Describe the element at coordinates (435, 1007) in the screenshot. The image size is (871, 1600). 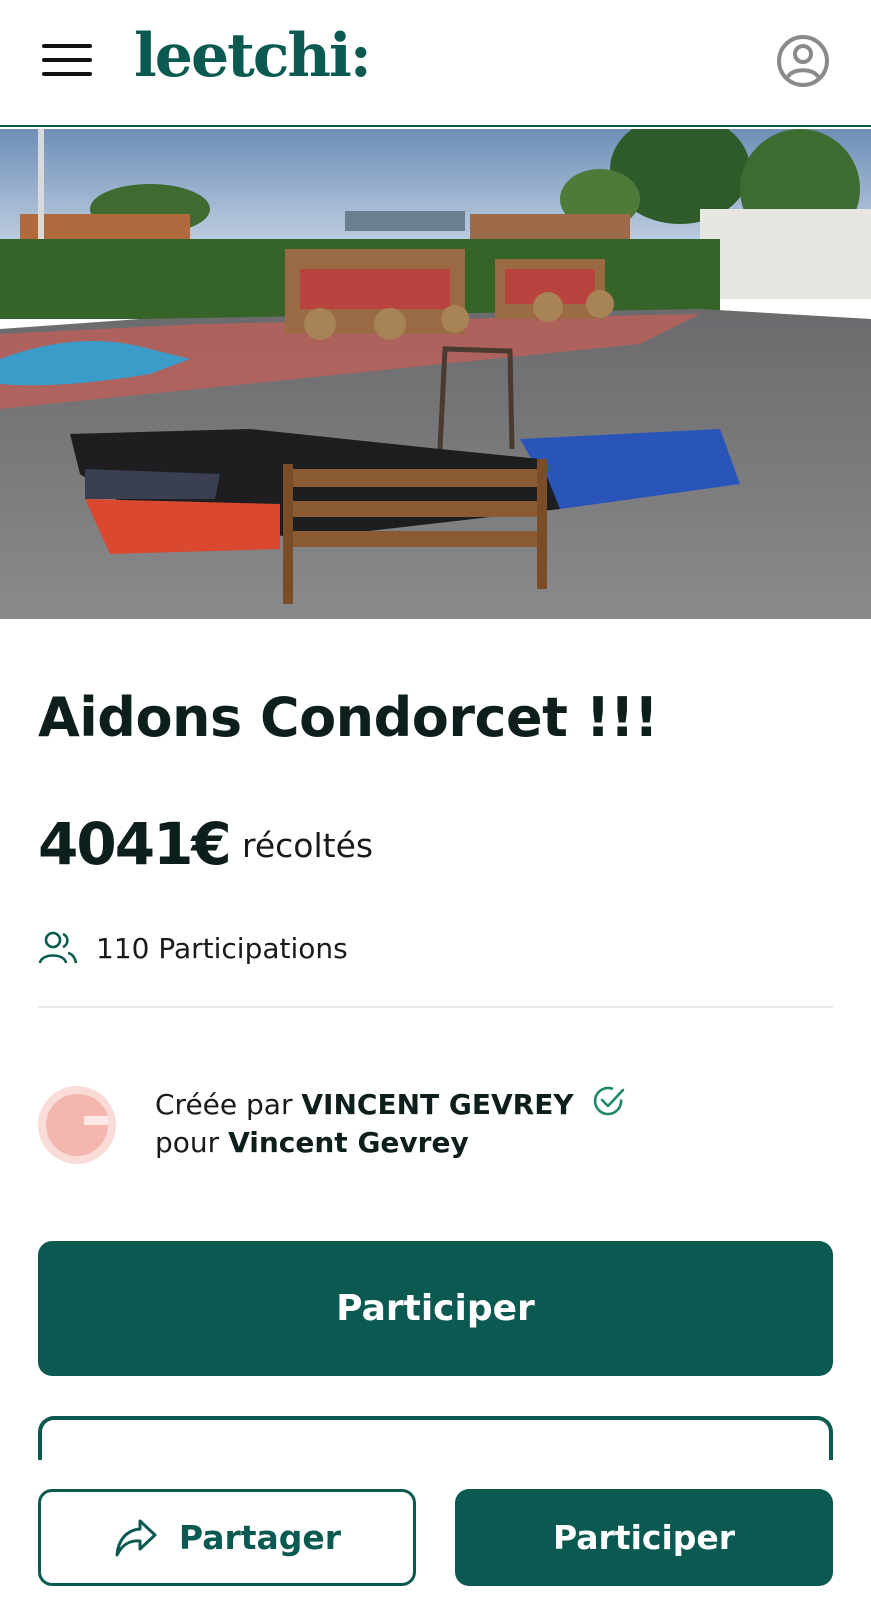
I see `divider` at that location.